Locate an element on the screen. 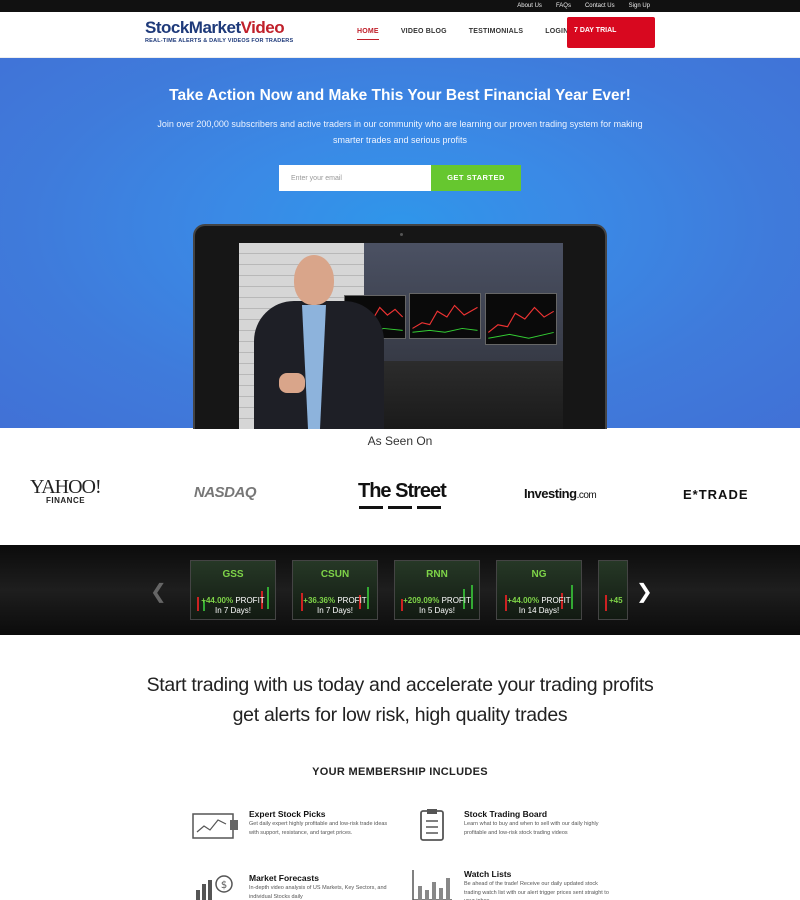  main-nav: HOME VIDEO BLOG TESTIMONIALS LOGIN is located at coordinates (473, 34).